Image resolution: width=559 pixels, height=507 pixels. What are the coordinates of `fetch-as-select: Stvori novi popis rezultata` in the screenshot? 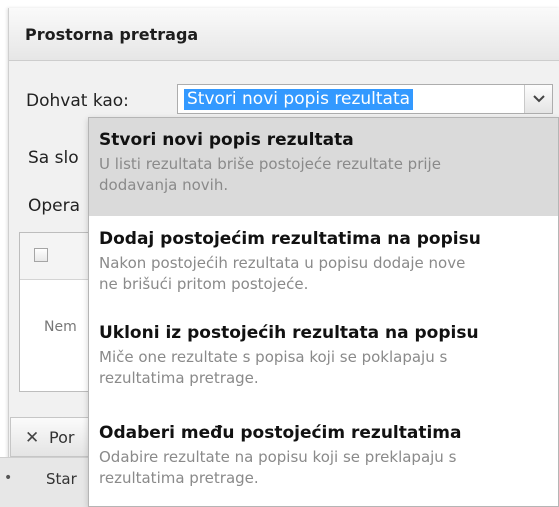 It's located at (365, 99).